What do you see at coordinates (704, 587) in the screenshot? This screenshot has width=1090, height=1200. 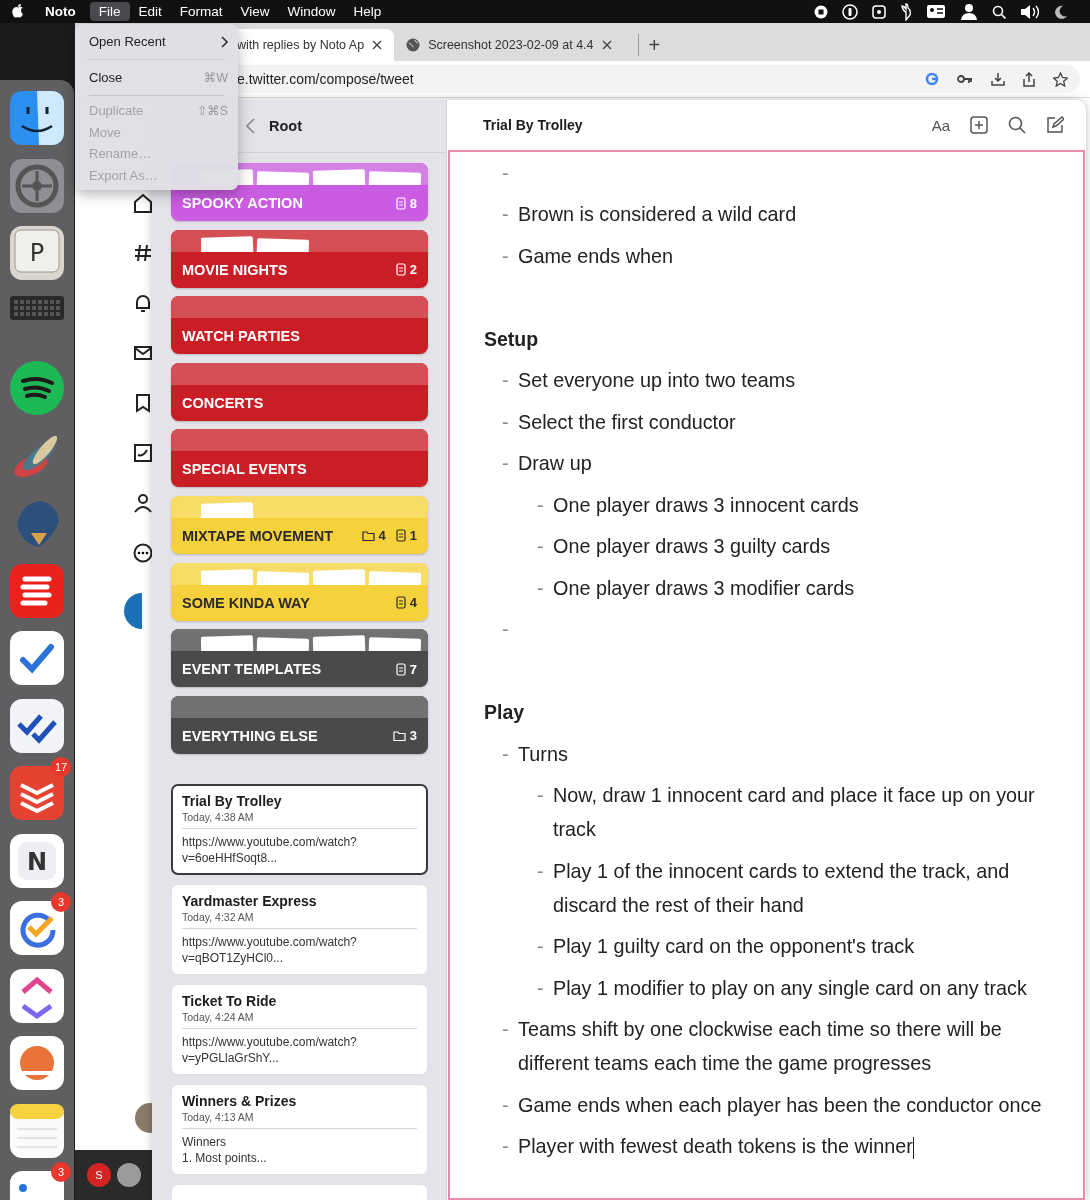 I see `bullet-text: One player draws 3 modifier cards` at bounding box center [704, 587].